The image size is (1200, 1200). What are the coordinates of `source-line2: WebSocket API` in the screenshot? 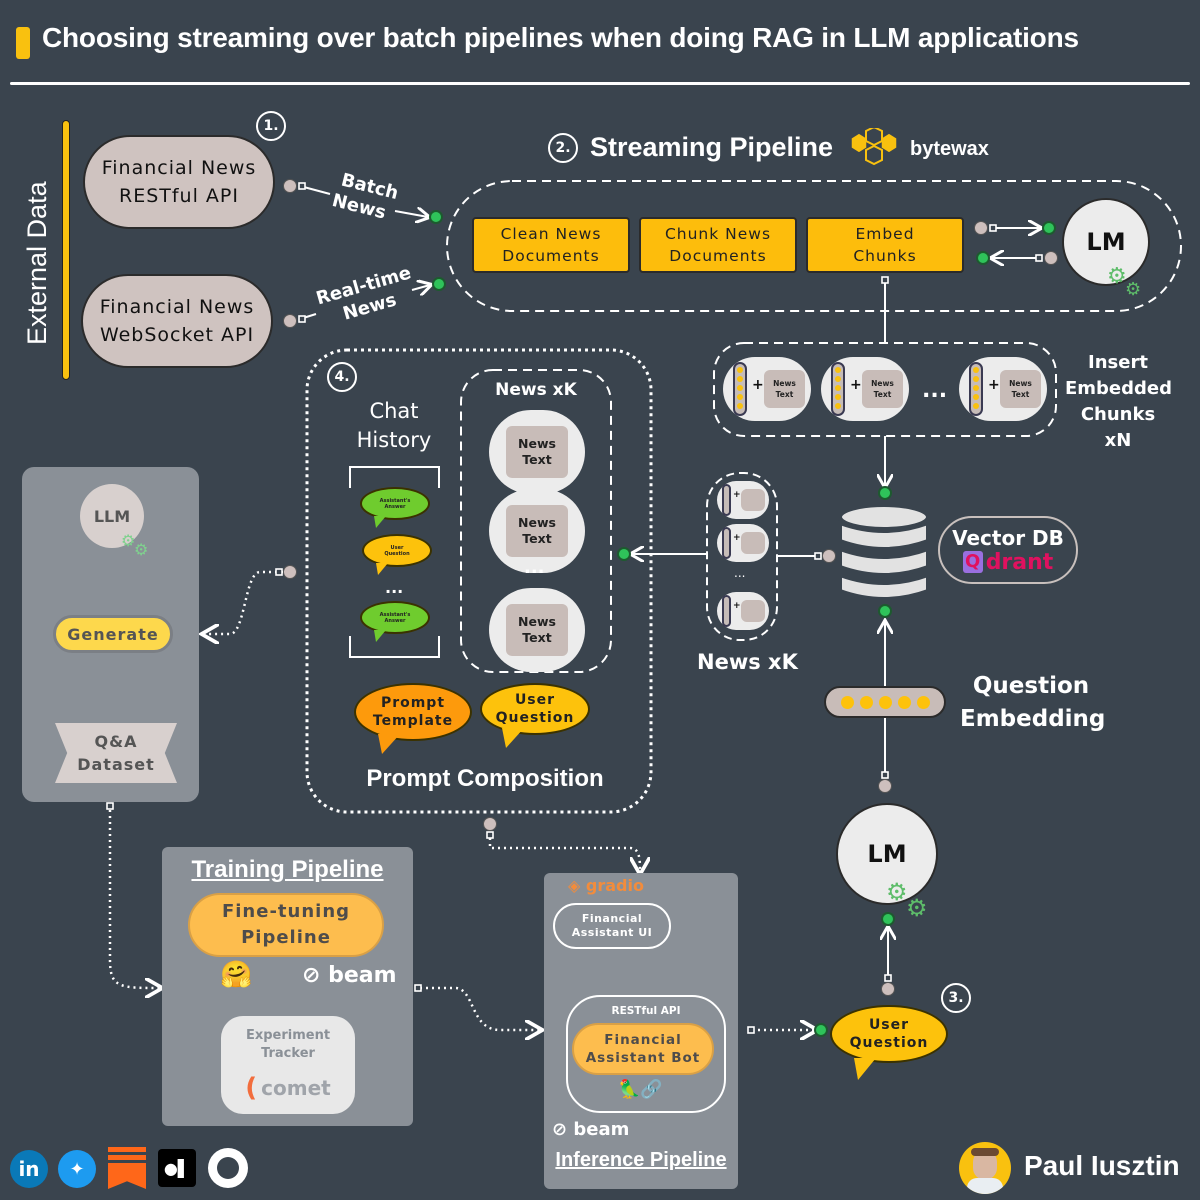 It's located at (177, 335).